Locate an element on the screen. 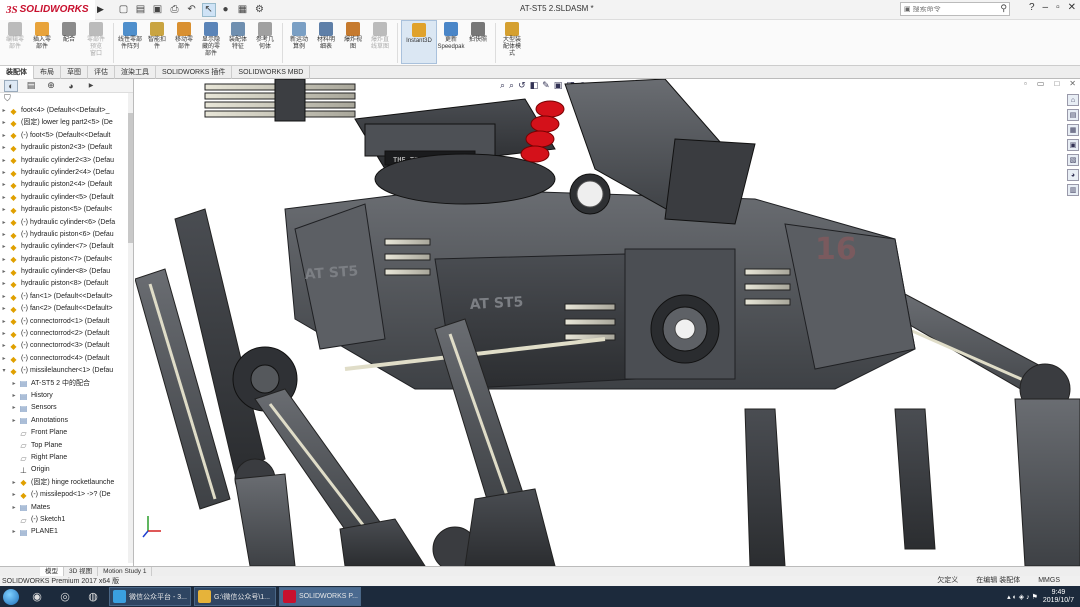 The width and height of the screenshot is (1080, 607). tray-icons: ▴ ◐ ◈ ♪ ⚑ is located at coordinates (1022, 597).